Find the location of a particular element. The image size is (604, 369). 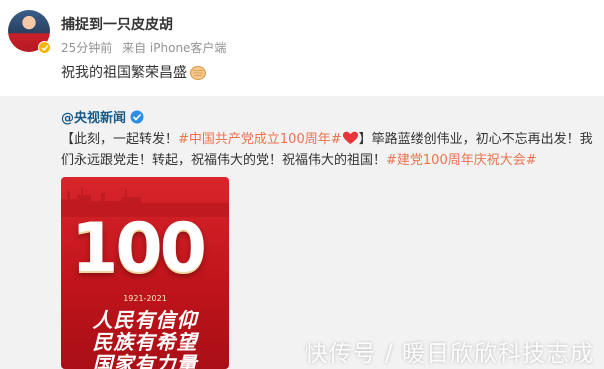

post-source: 来自 iPhone客户端 is located at coordinates (174, 48).